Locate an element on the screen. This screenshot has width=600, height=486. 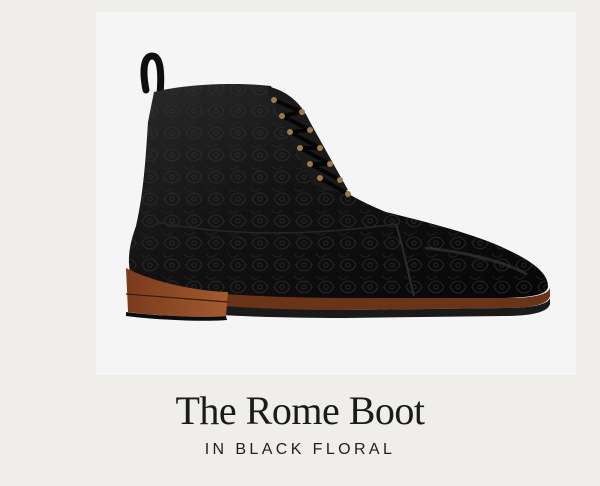
pull-tab is located at coordinates (152, 75).